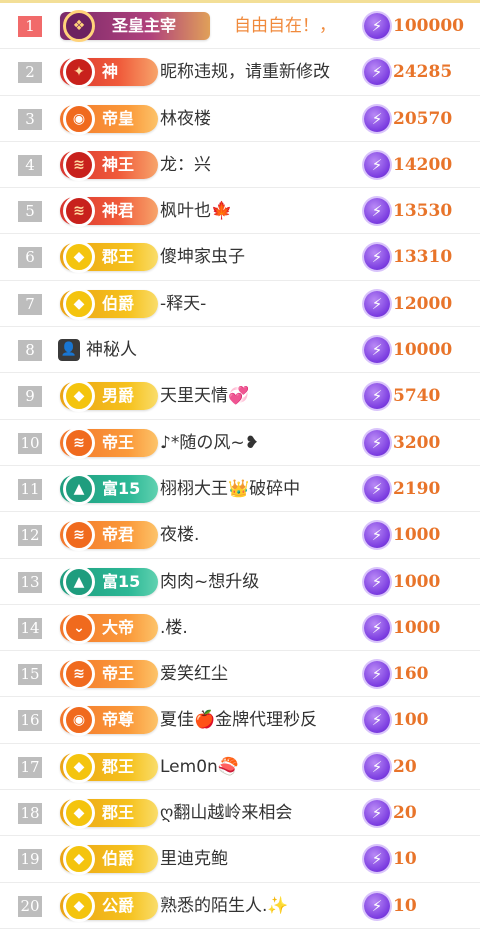 The image size is (480, 949). I want to click on rank-number: 20, so click(30, 906).